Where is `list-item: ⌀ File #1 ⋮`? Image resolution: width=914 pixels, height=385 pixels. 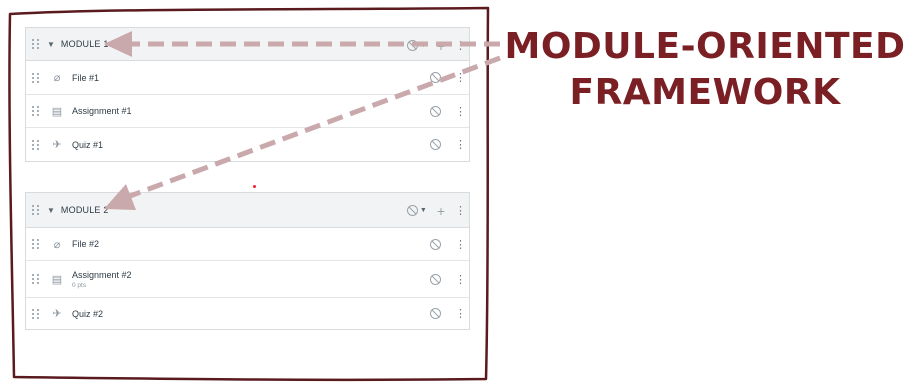 list-item: ⌀ File #1 ⋮ is located at coordinates (247, 78).